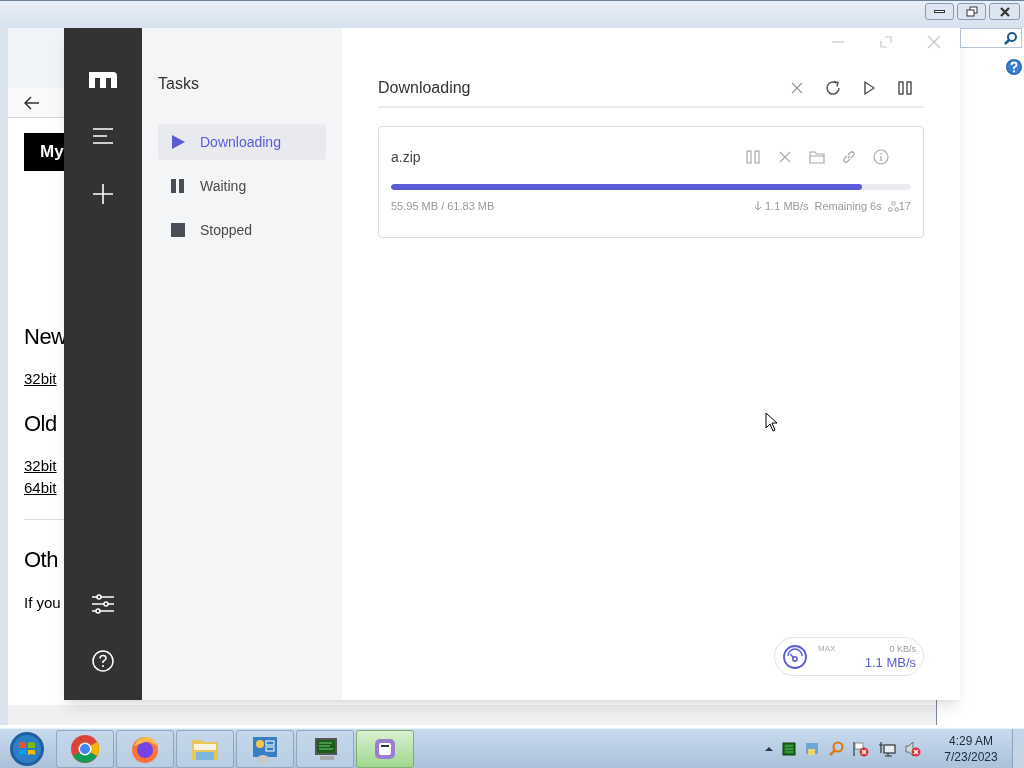 The image size is (1024, 768). I want to click on panel-title: Tasks, so click(179, 84).